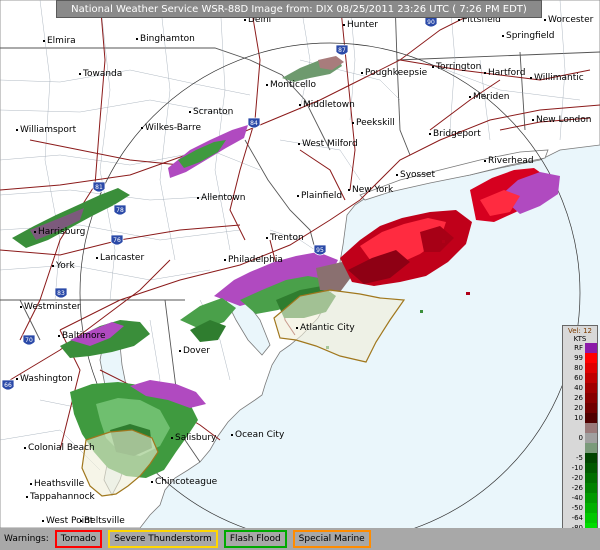  Describe the element at coordinates (580, 339) in the screenshot. I see `legend-unit: KTS` at that location.